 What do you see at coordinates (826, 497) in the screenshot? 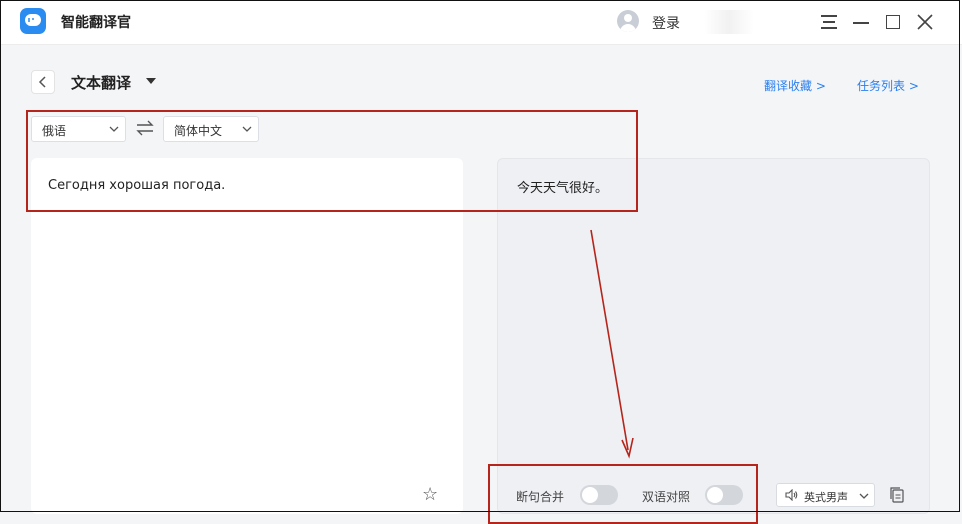
I see `voice-value: 英式男声` at bounding box center [826, 497].